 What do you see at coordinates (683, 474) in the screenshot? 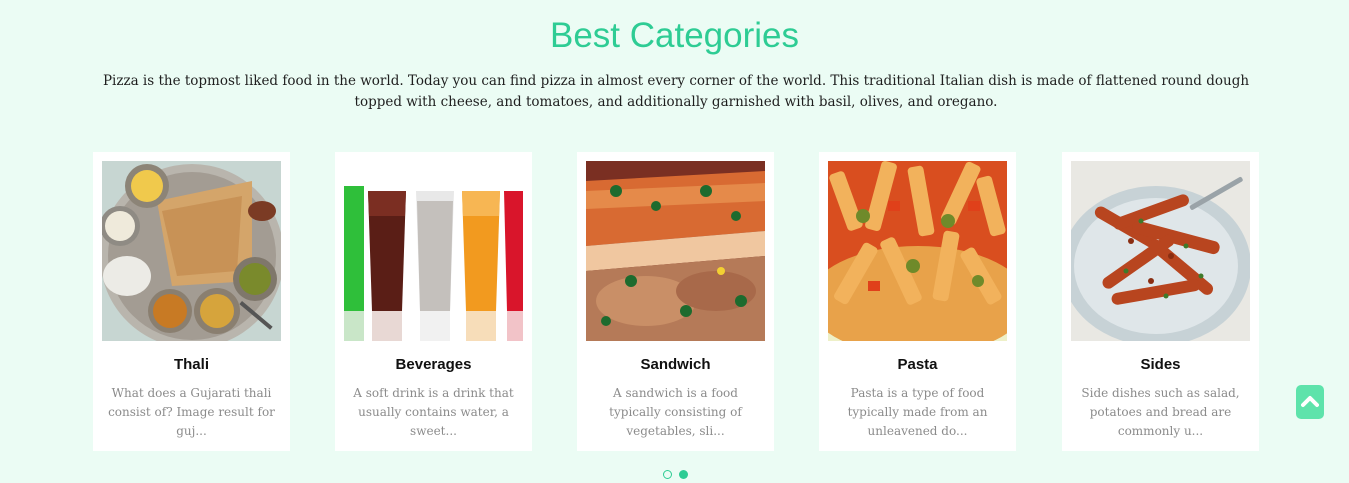
I see `carousel-dot-2-active` at bounding box center [683, 474].